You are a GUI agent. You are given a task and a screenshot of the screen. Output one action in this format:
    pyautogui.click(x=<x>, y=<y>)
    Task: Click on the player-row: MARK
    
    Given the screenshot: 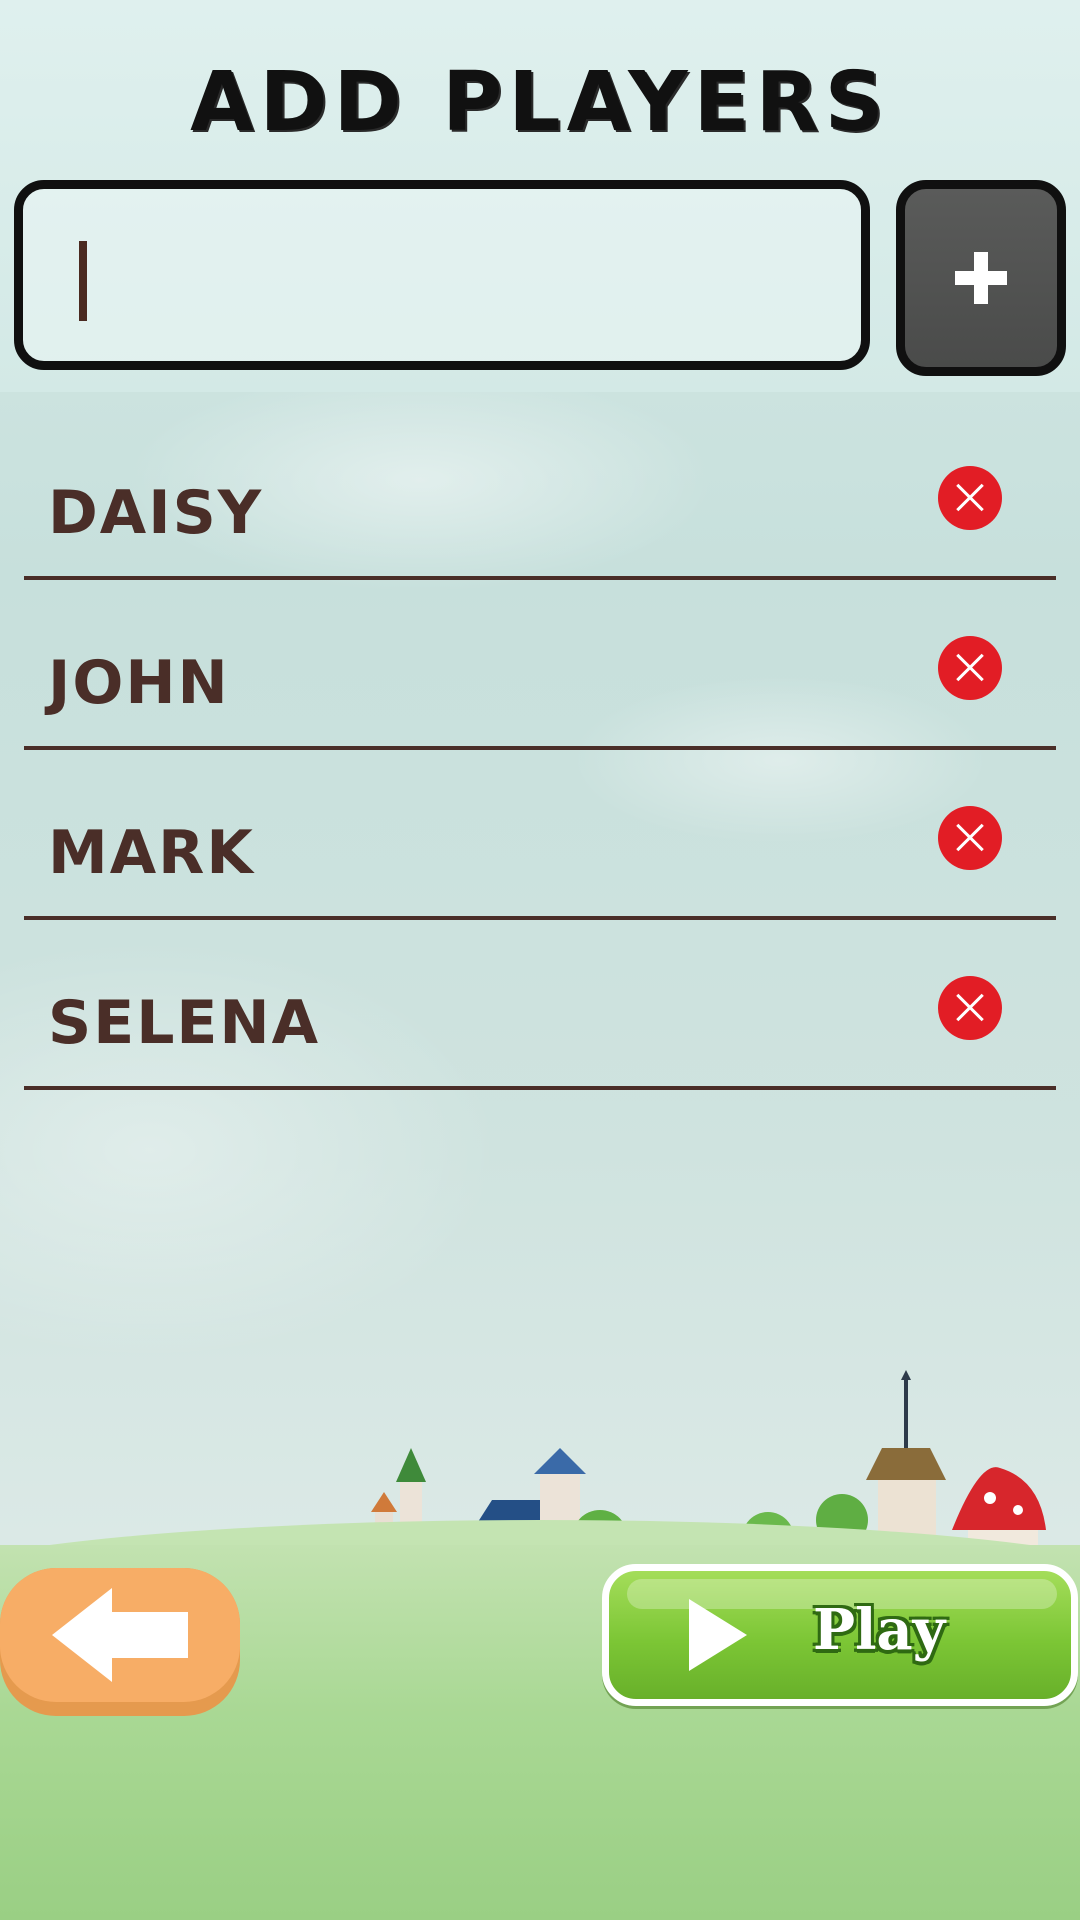 What is the action you would take?
    pyautogui.click(x=540, y=835)
    